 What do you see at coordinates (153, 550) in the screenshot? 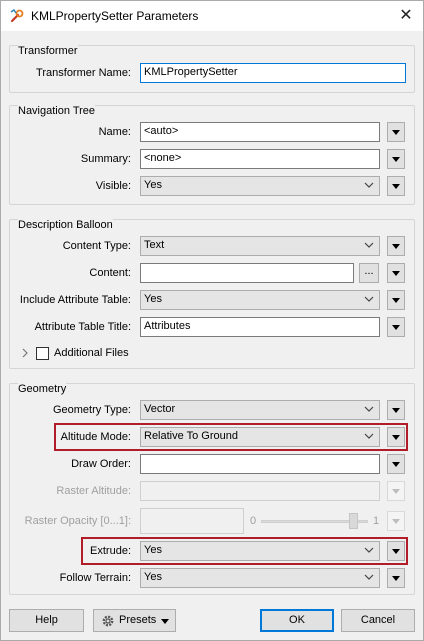
I see `extrude-value: Yes` at bounding box center [153, 550].